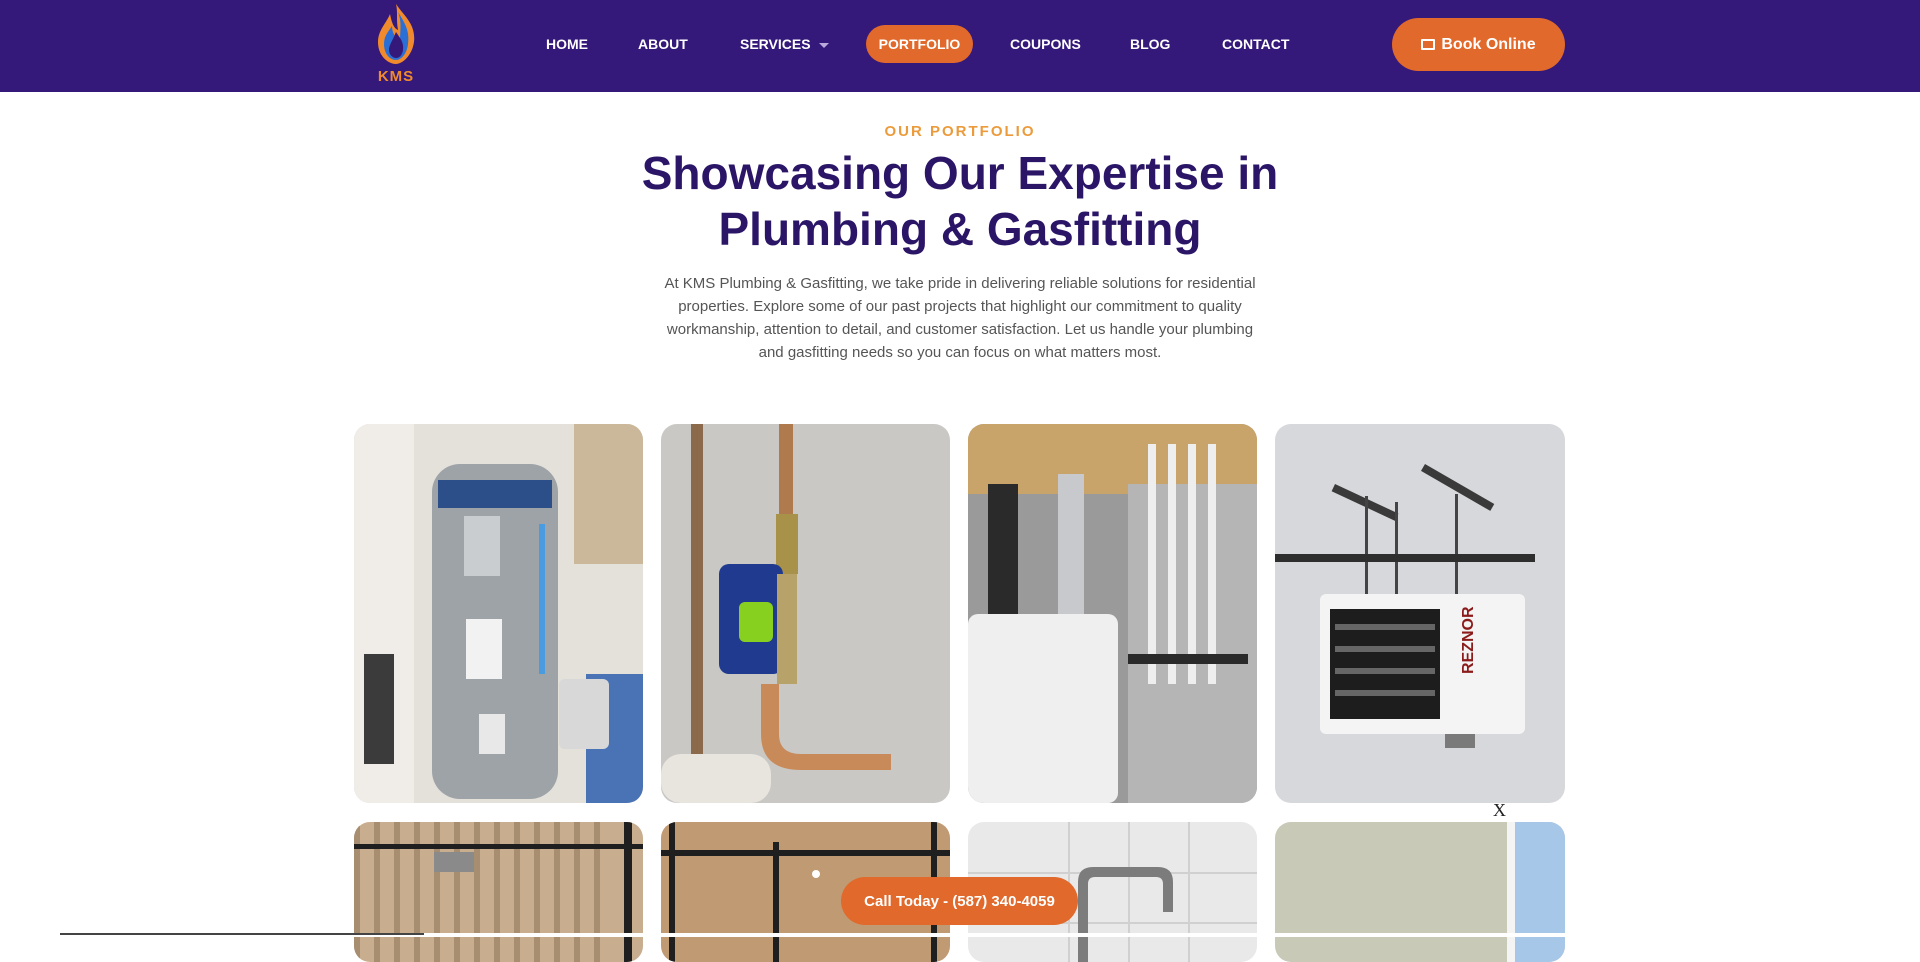  I want to click on bottom-edge, so click(960, 935).